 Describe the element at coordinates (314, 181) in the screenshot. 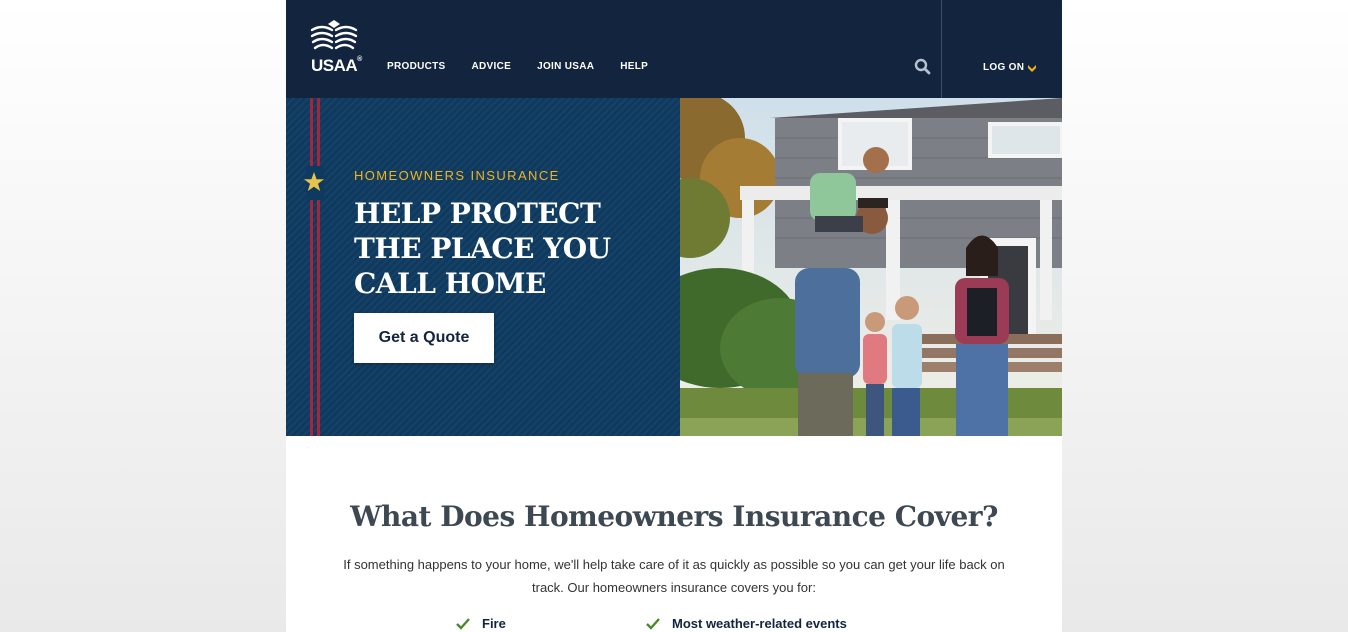

I see `star-icon` at that location.